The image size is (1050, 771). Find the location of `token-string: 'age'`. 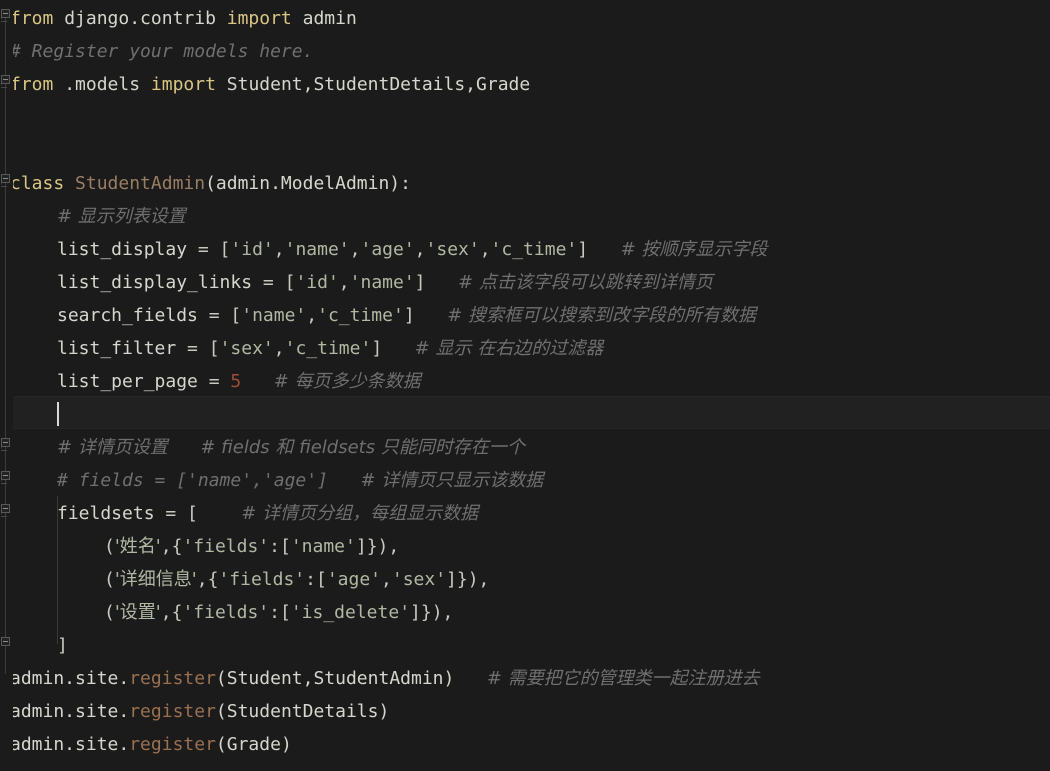

token-string: 'age' is located at coordinates (387, 249).